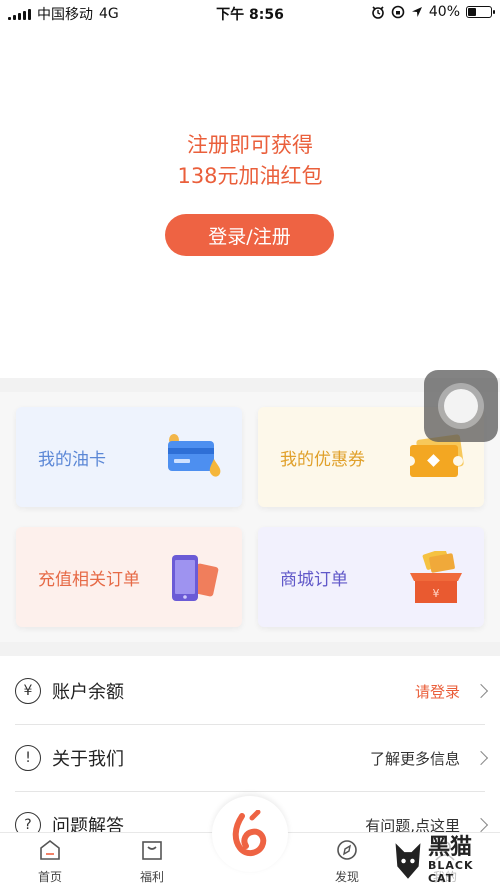  Describe the element at coordinates (250, 161) in the screenshot. I see `promo-text: 注册即可获得 138元加油红包` at that location.